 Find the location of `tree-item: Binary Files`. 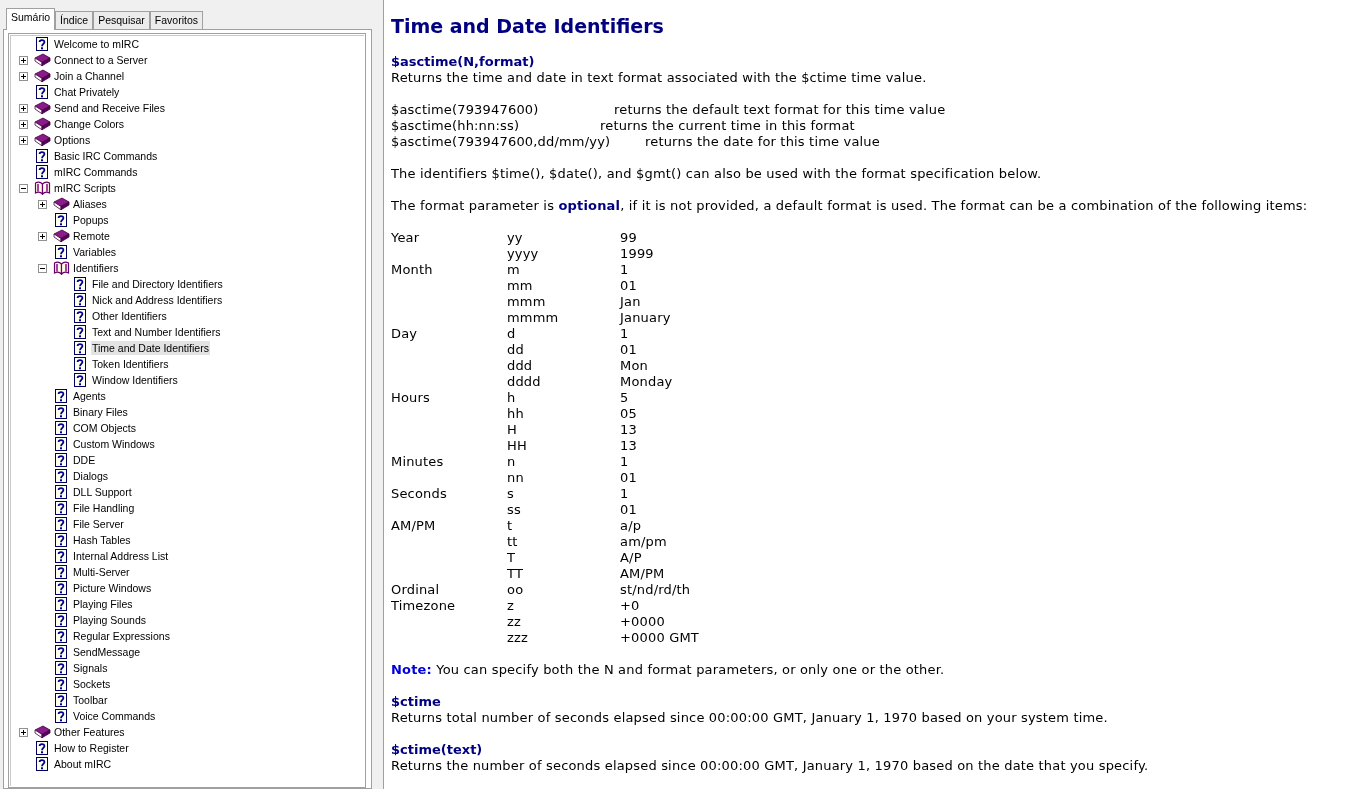

tree-item: Binary Files is located at coordinates (100, 412).